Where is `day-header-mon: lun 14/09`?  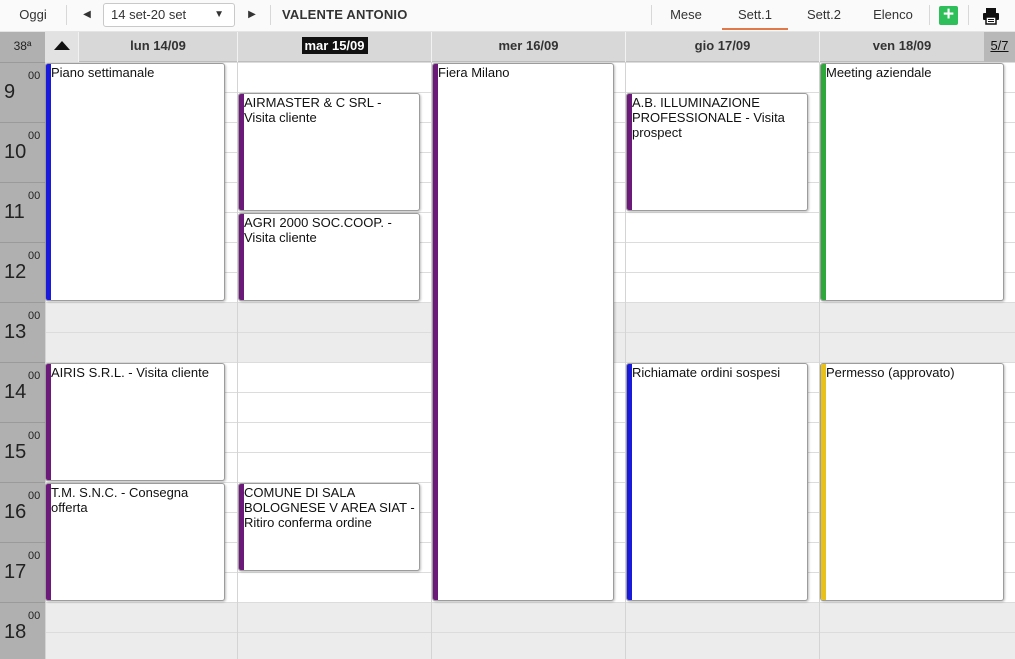 day-header-mon: lun 14/09 is located at coordinates (157, 47).